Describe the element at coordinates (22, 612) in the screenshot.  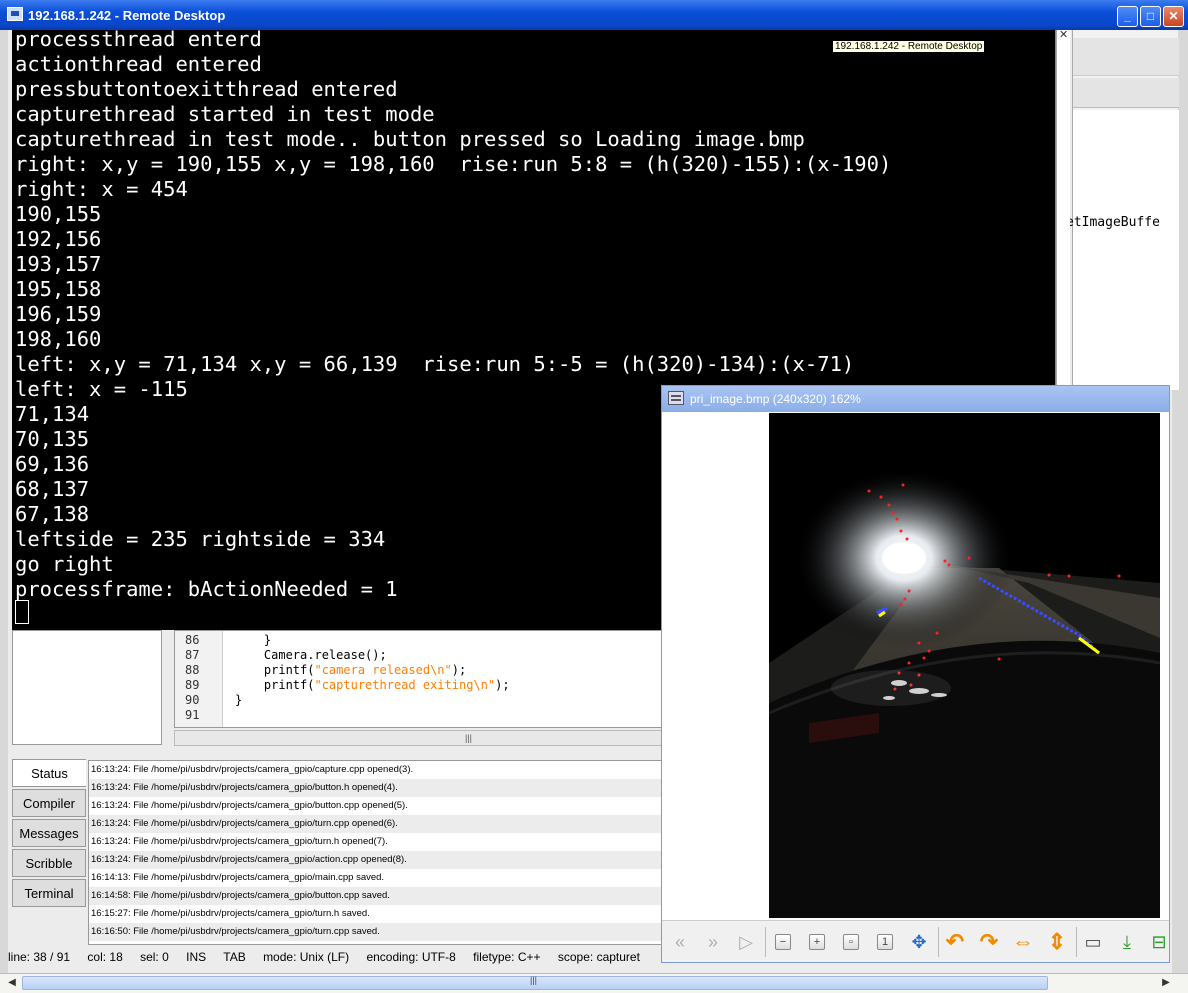
I see `terminal-cursor` at that location.